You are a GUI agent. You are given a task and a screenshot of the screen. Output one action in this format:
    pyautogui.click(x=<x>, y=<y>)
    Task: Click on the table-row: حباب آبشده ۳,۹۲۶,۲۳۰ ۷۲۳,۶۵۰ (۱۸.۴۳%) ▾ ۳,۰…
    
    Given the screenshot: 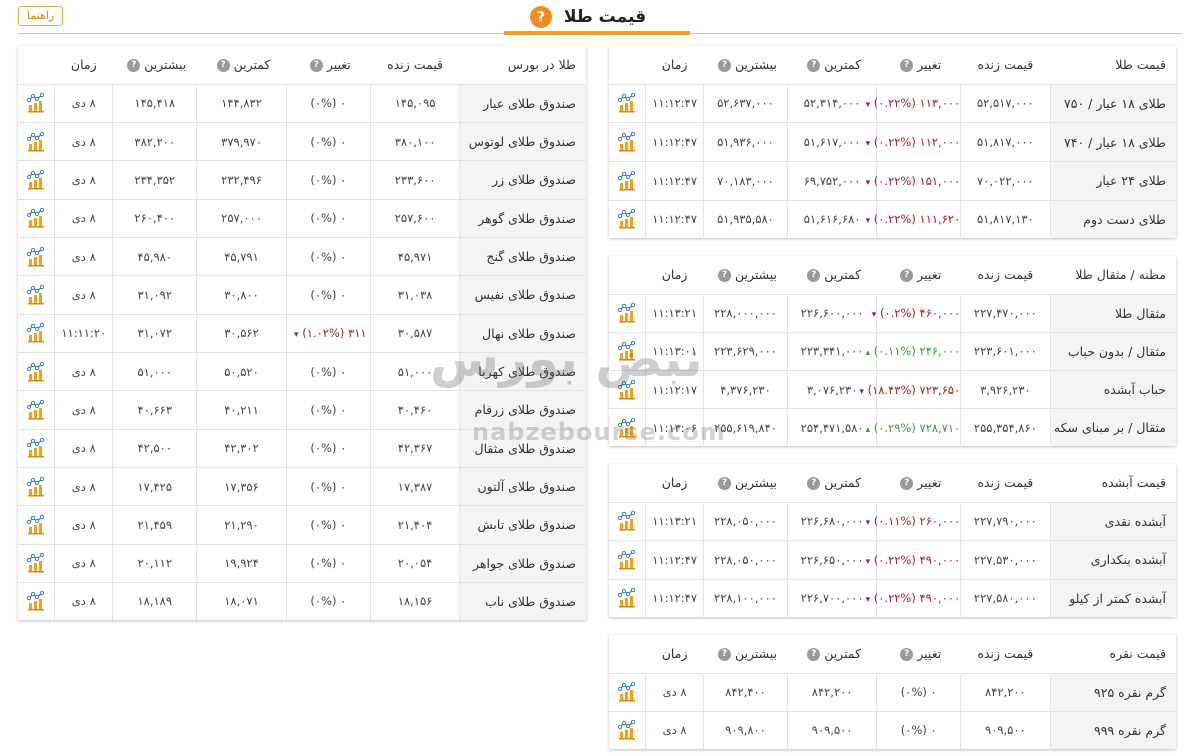 What is the action you would take?
    pyautogui.click(x=892, y=389)
    